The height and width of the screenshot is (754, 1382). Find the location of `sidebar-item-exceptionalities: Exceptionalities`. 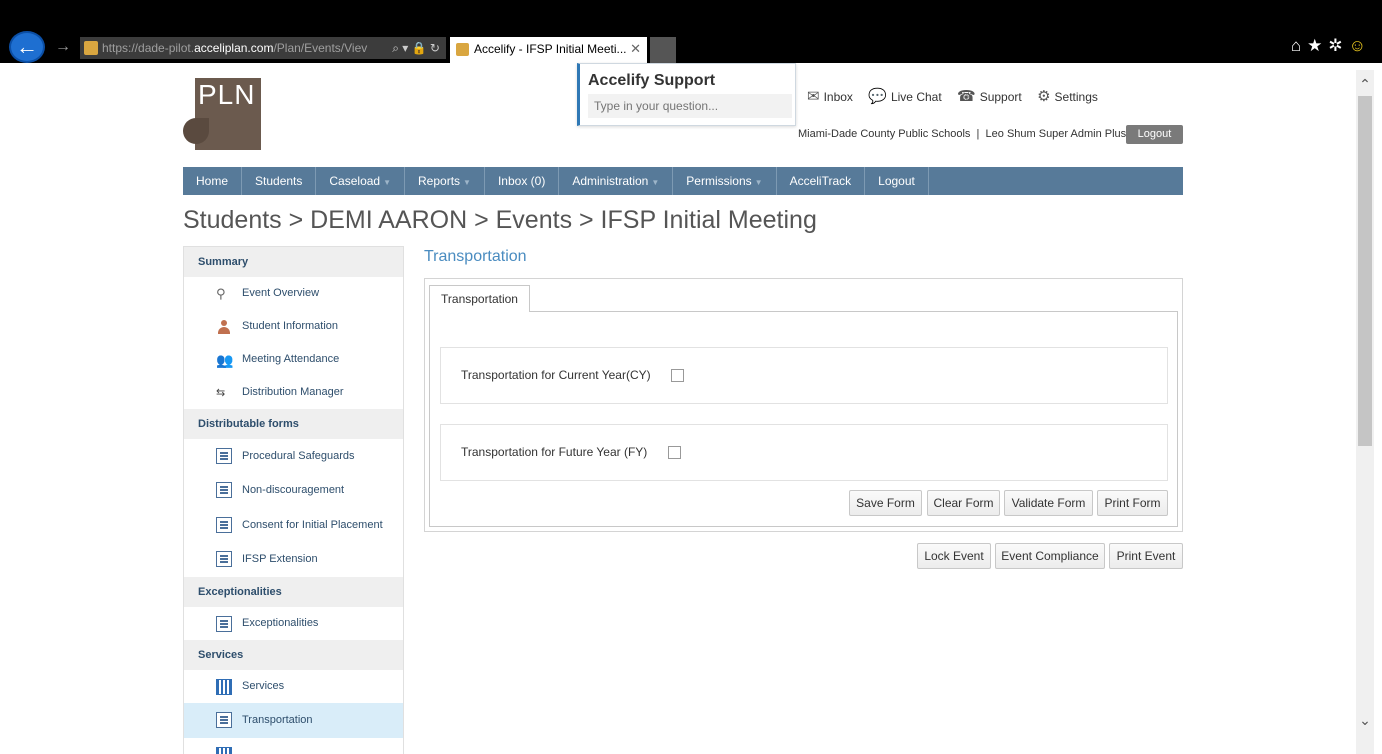

sidebar-item-exceptionalities: Exceptionalities is located at coordinates (293, 623).